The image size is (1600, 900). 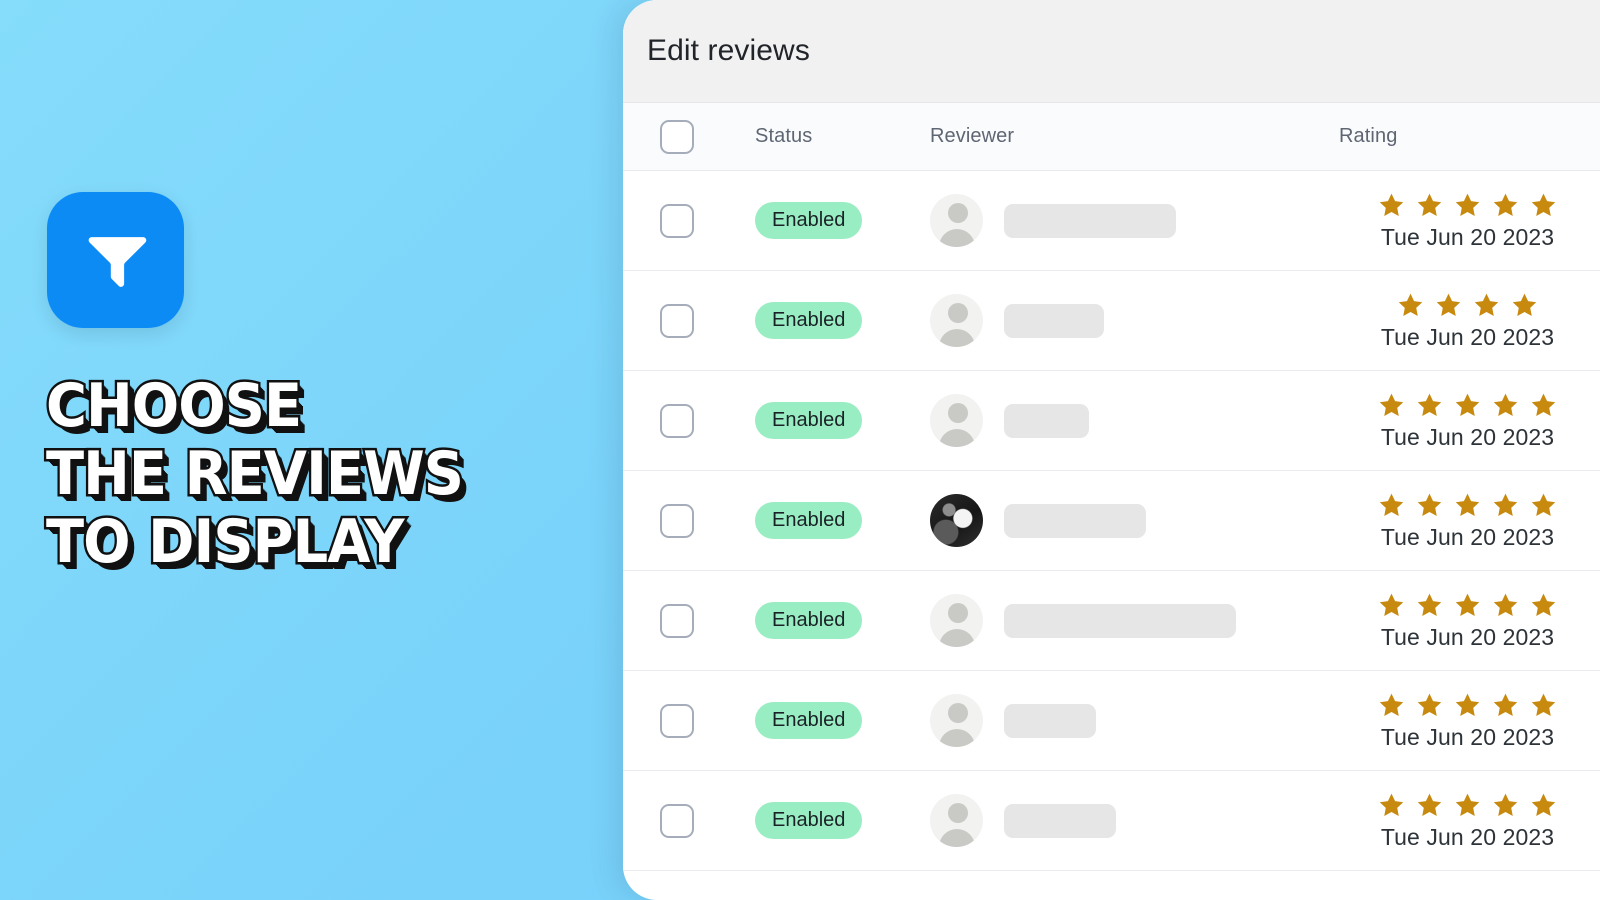 I want to click on promo-headline: CHOOSE THE REVIEWS TO DISPLAY, so click(x=255, y=474).